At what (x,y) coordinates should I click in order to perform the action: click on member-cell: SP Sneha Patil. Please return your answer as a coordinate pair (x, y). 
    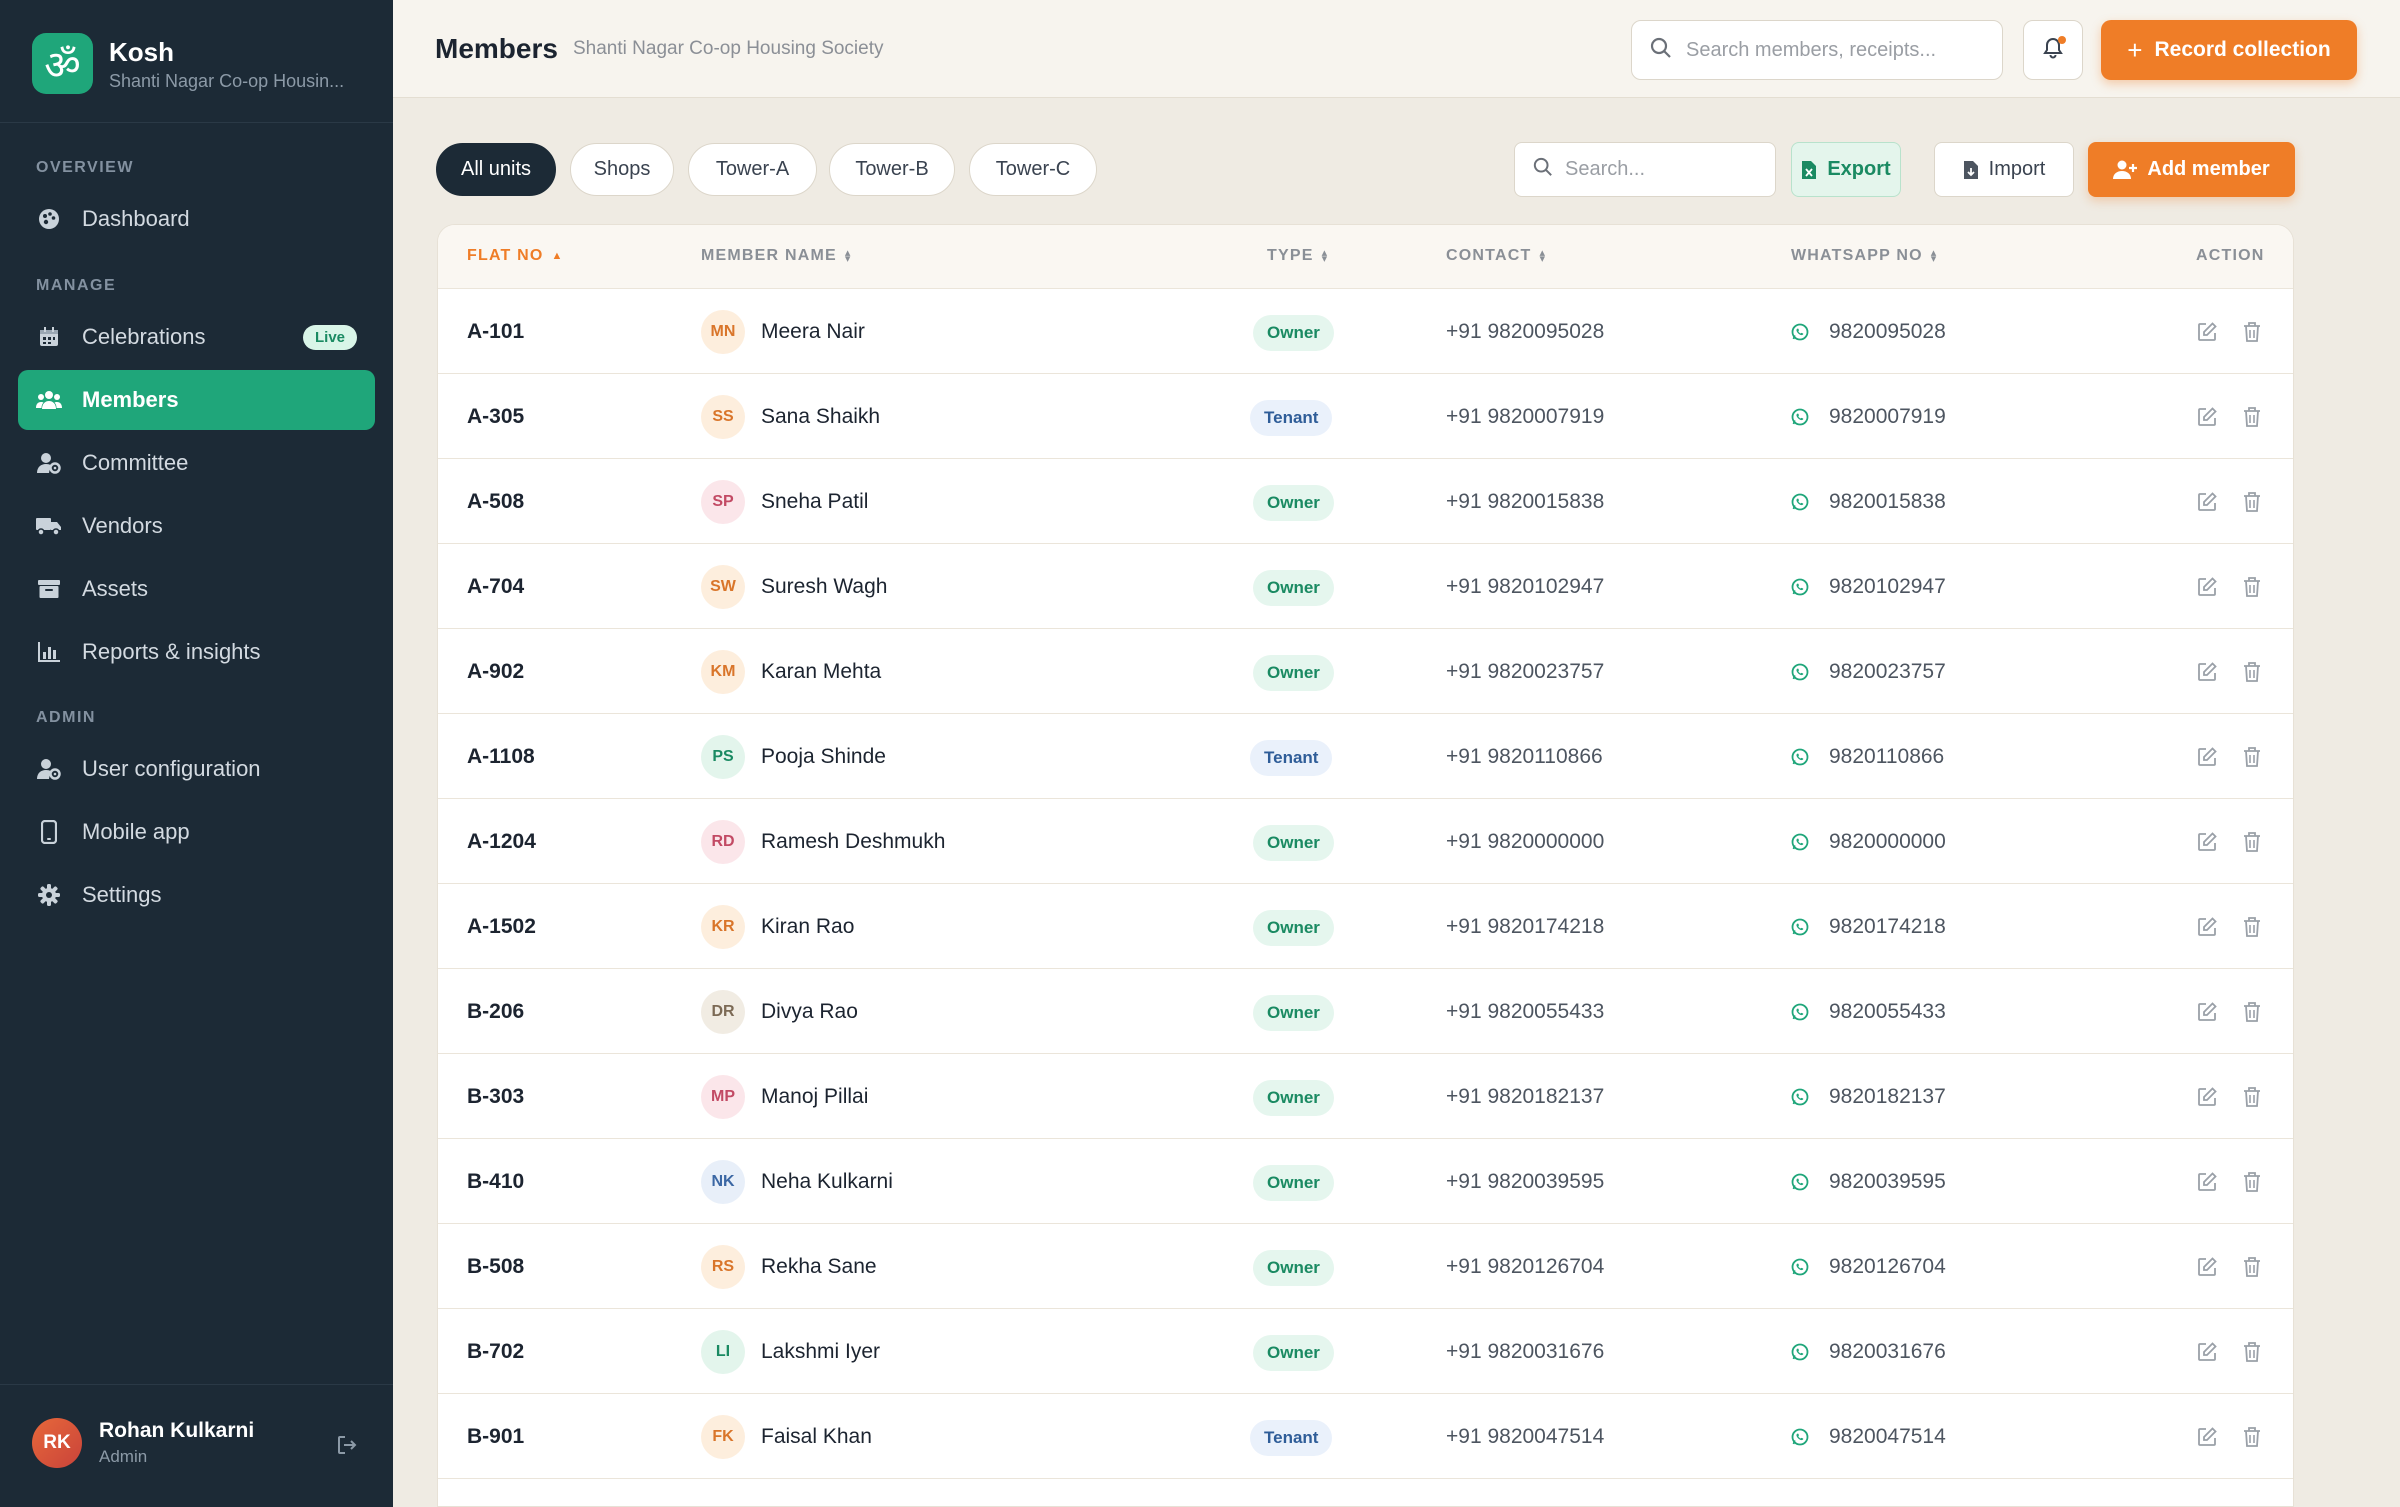
    Looking at the image, I should click on (784, 501).